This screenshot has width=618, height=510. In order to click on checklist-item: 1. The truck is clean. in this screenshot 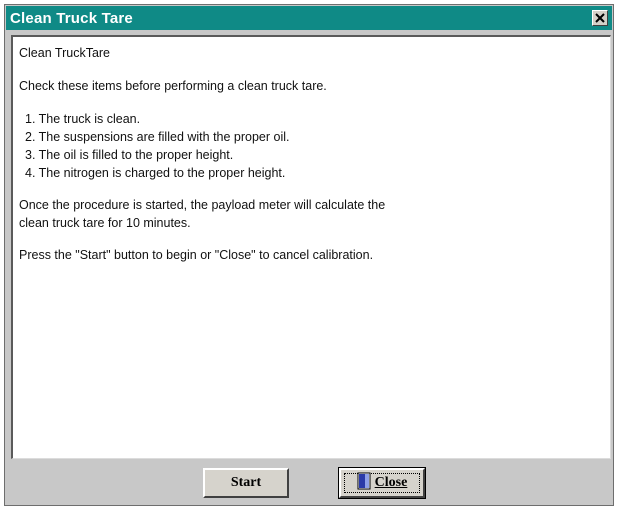, I will do `click(83, 119)`.